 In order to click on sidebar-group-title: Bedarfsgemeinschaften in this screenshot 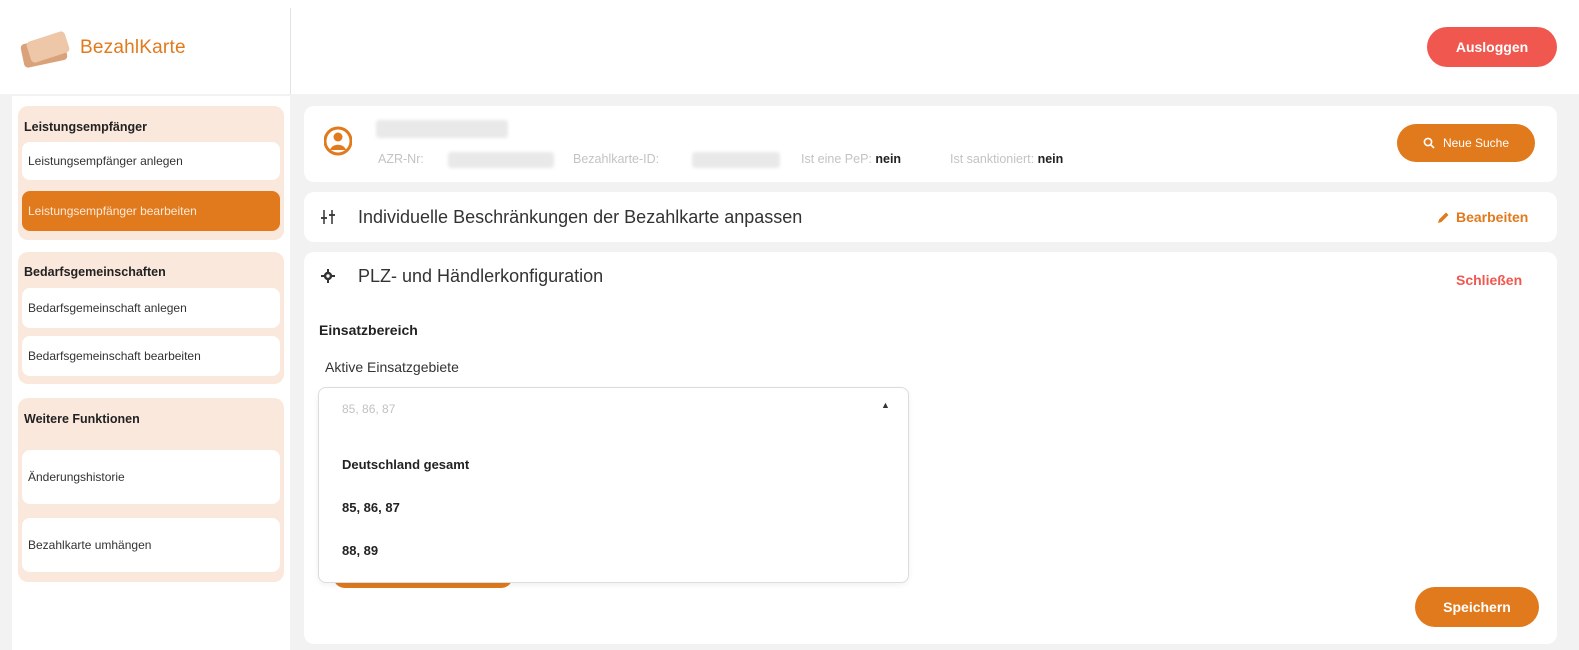, I will do `click(95, 272)`.